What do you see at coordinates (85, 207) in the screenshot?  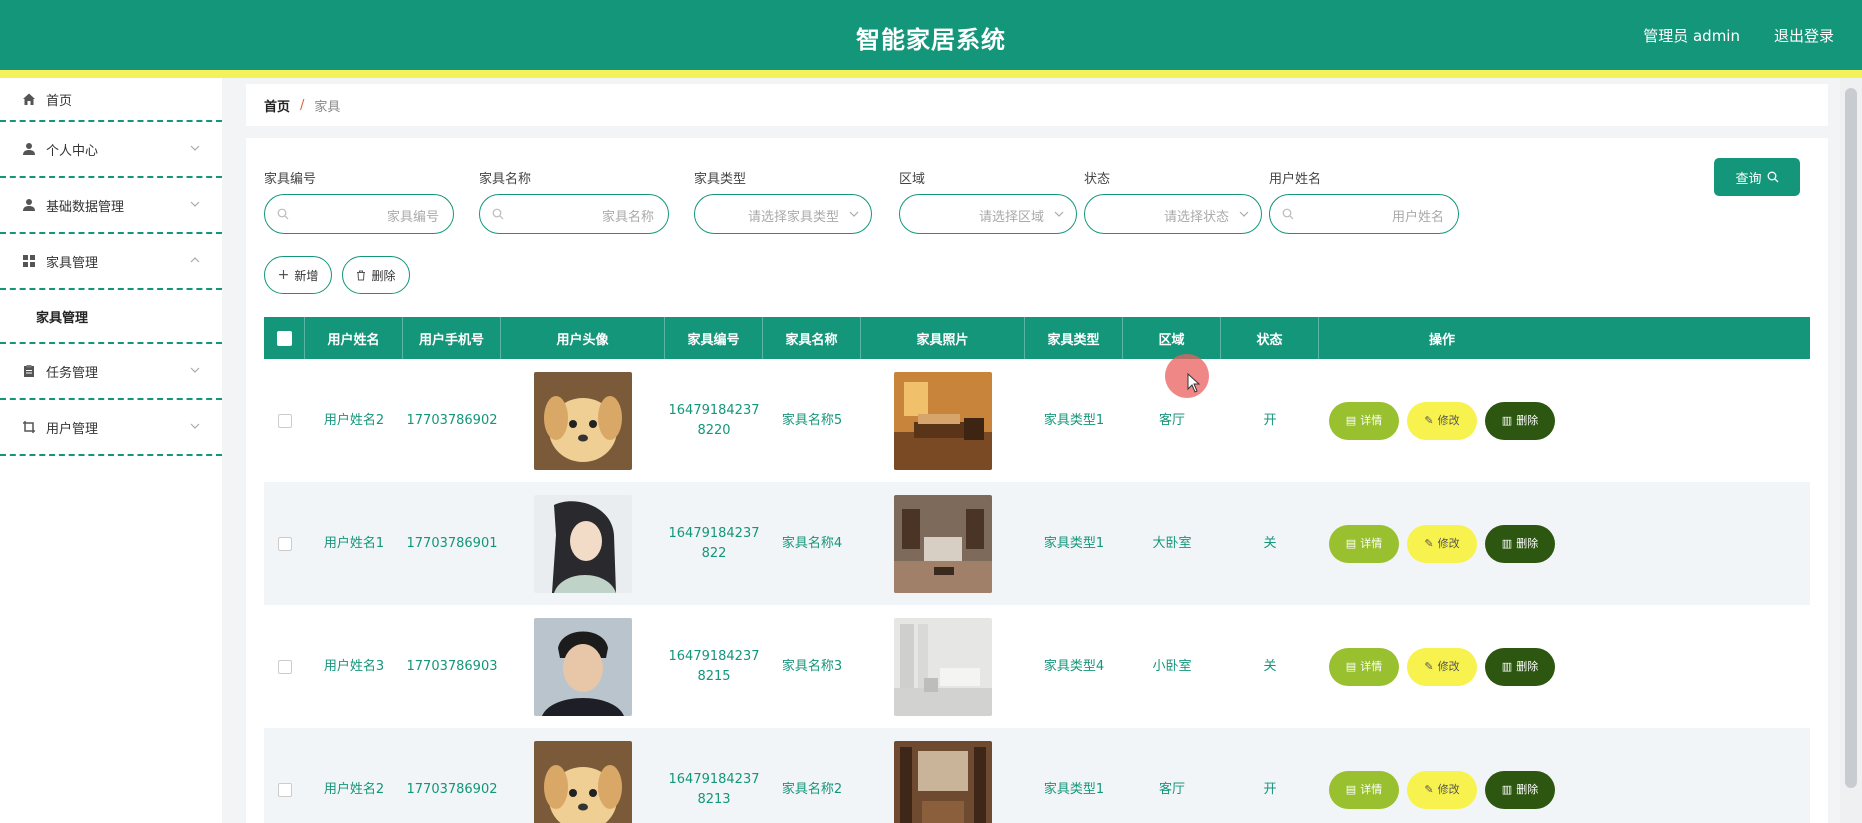 I see `sidebar-item-label: 基础数据管理` at bounding box center [85, 207].